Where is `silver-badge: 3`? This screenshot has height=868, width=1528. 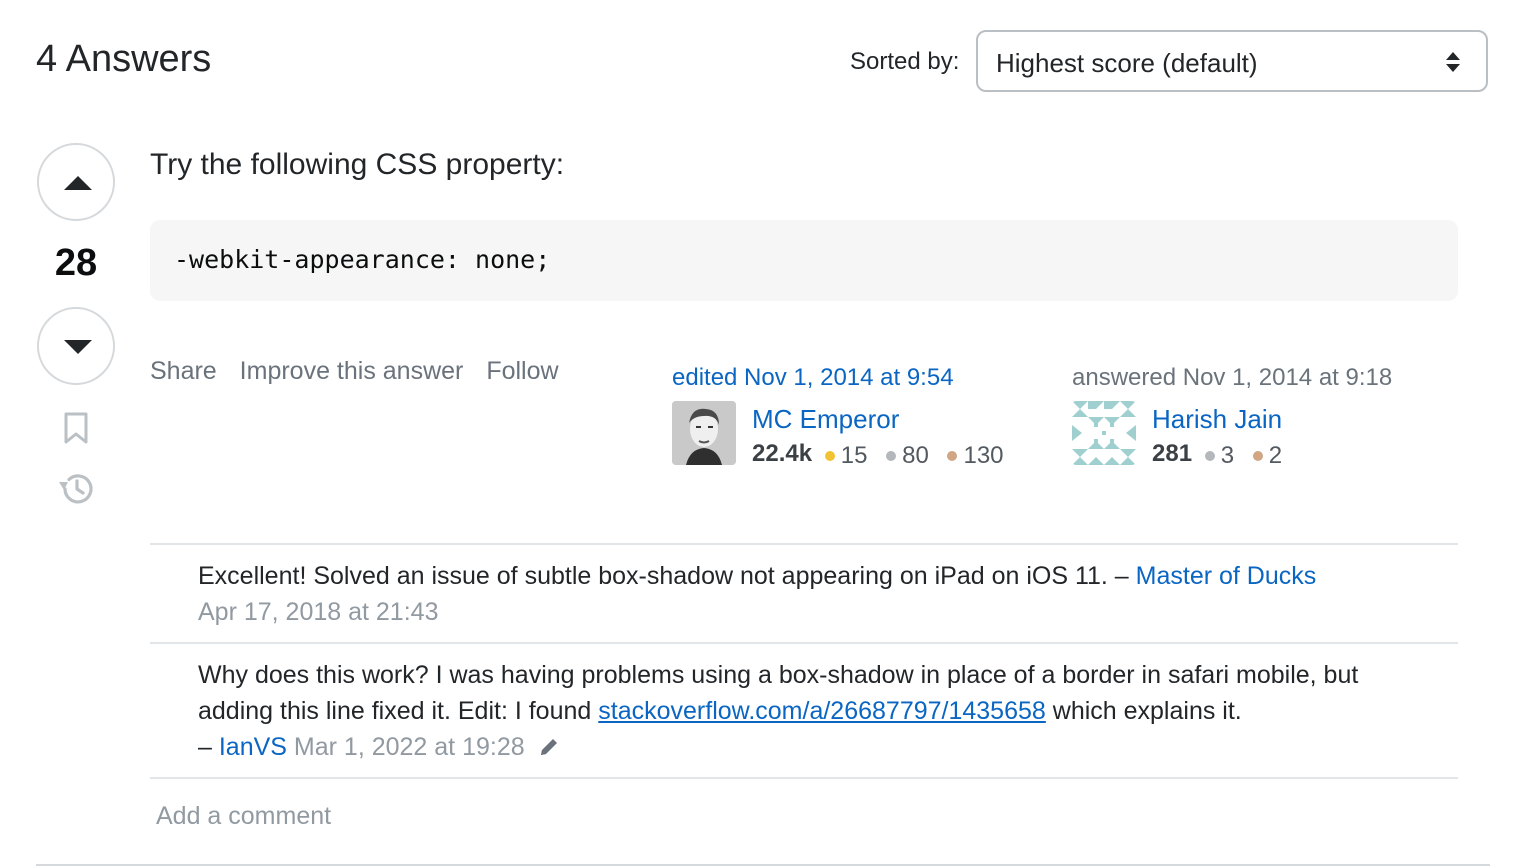 silver-badge: 3 is located at coordinates (1219, 456).